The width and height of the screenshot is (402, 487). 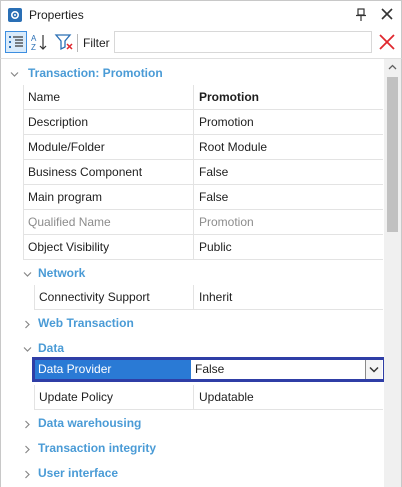 What do you see at coordinates (108, 122) in the screenshot?
I see `property-name: Description` at bounding box center [108, 122].